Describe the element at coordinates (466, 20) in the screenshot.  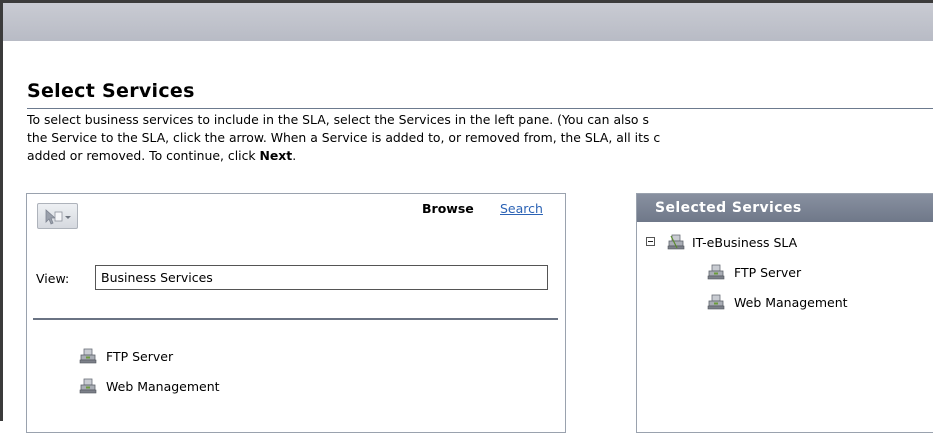
I see `top-banner` at that location.